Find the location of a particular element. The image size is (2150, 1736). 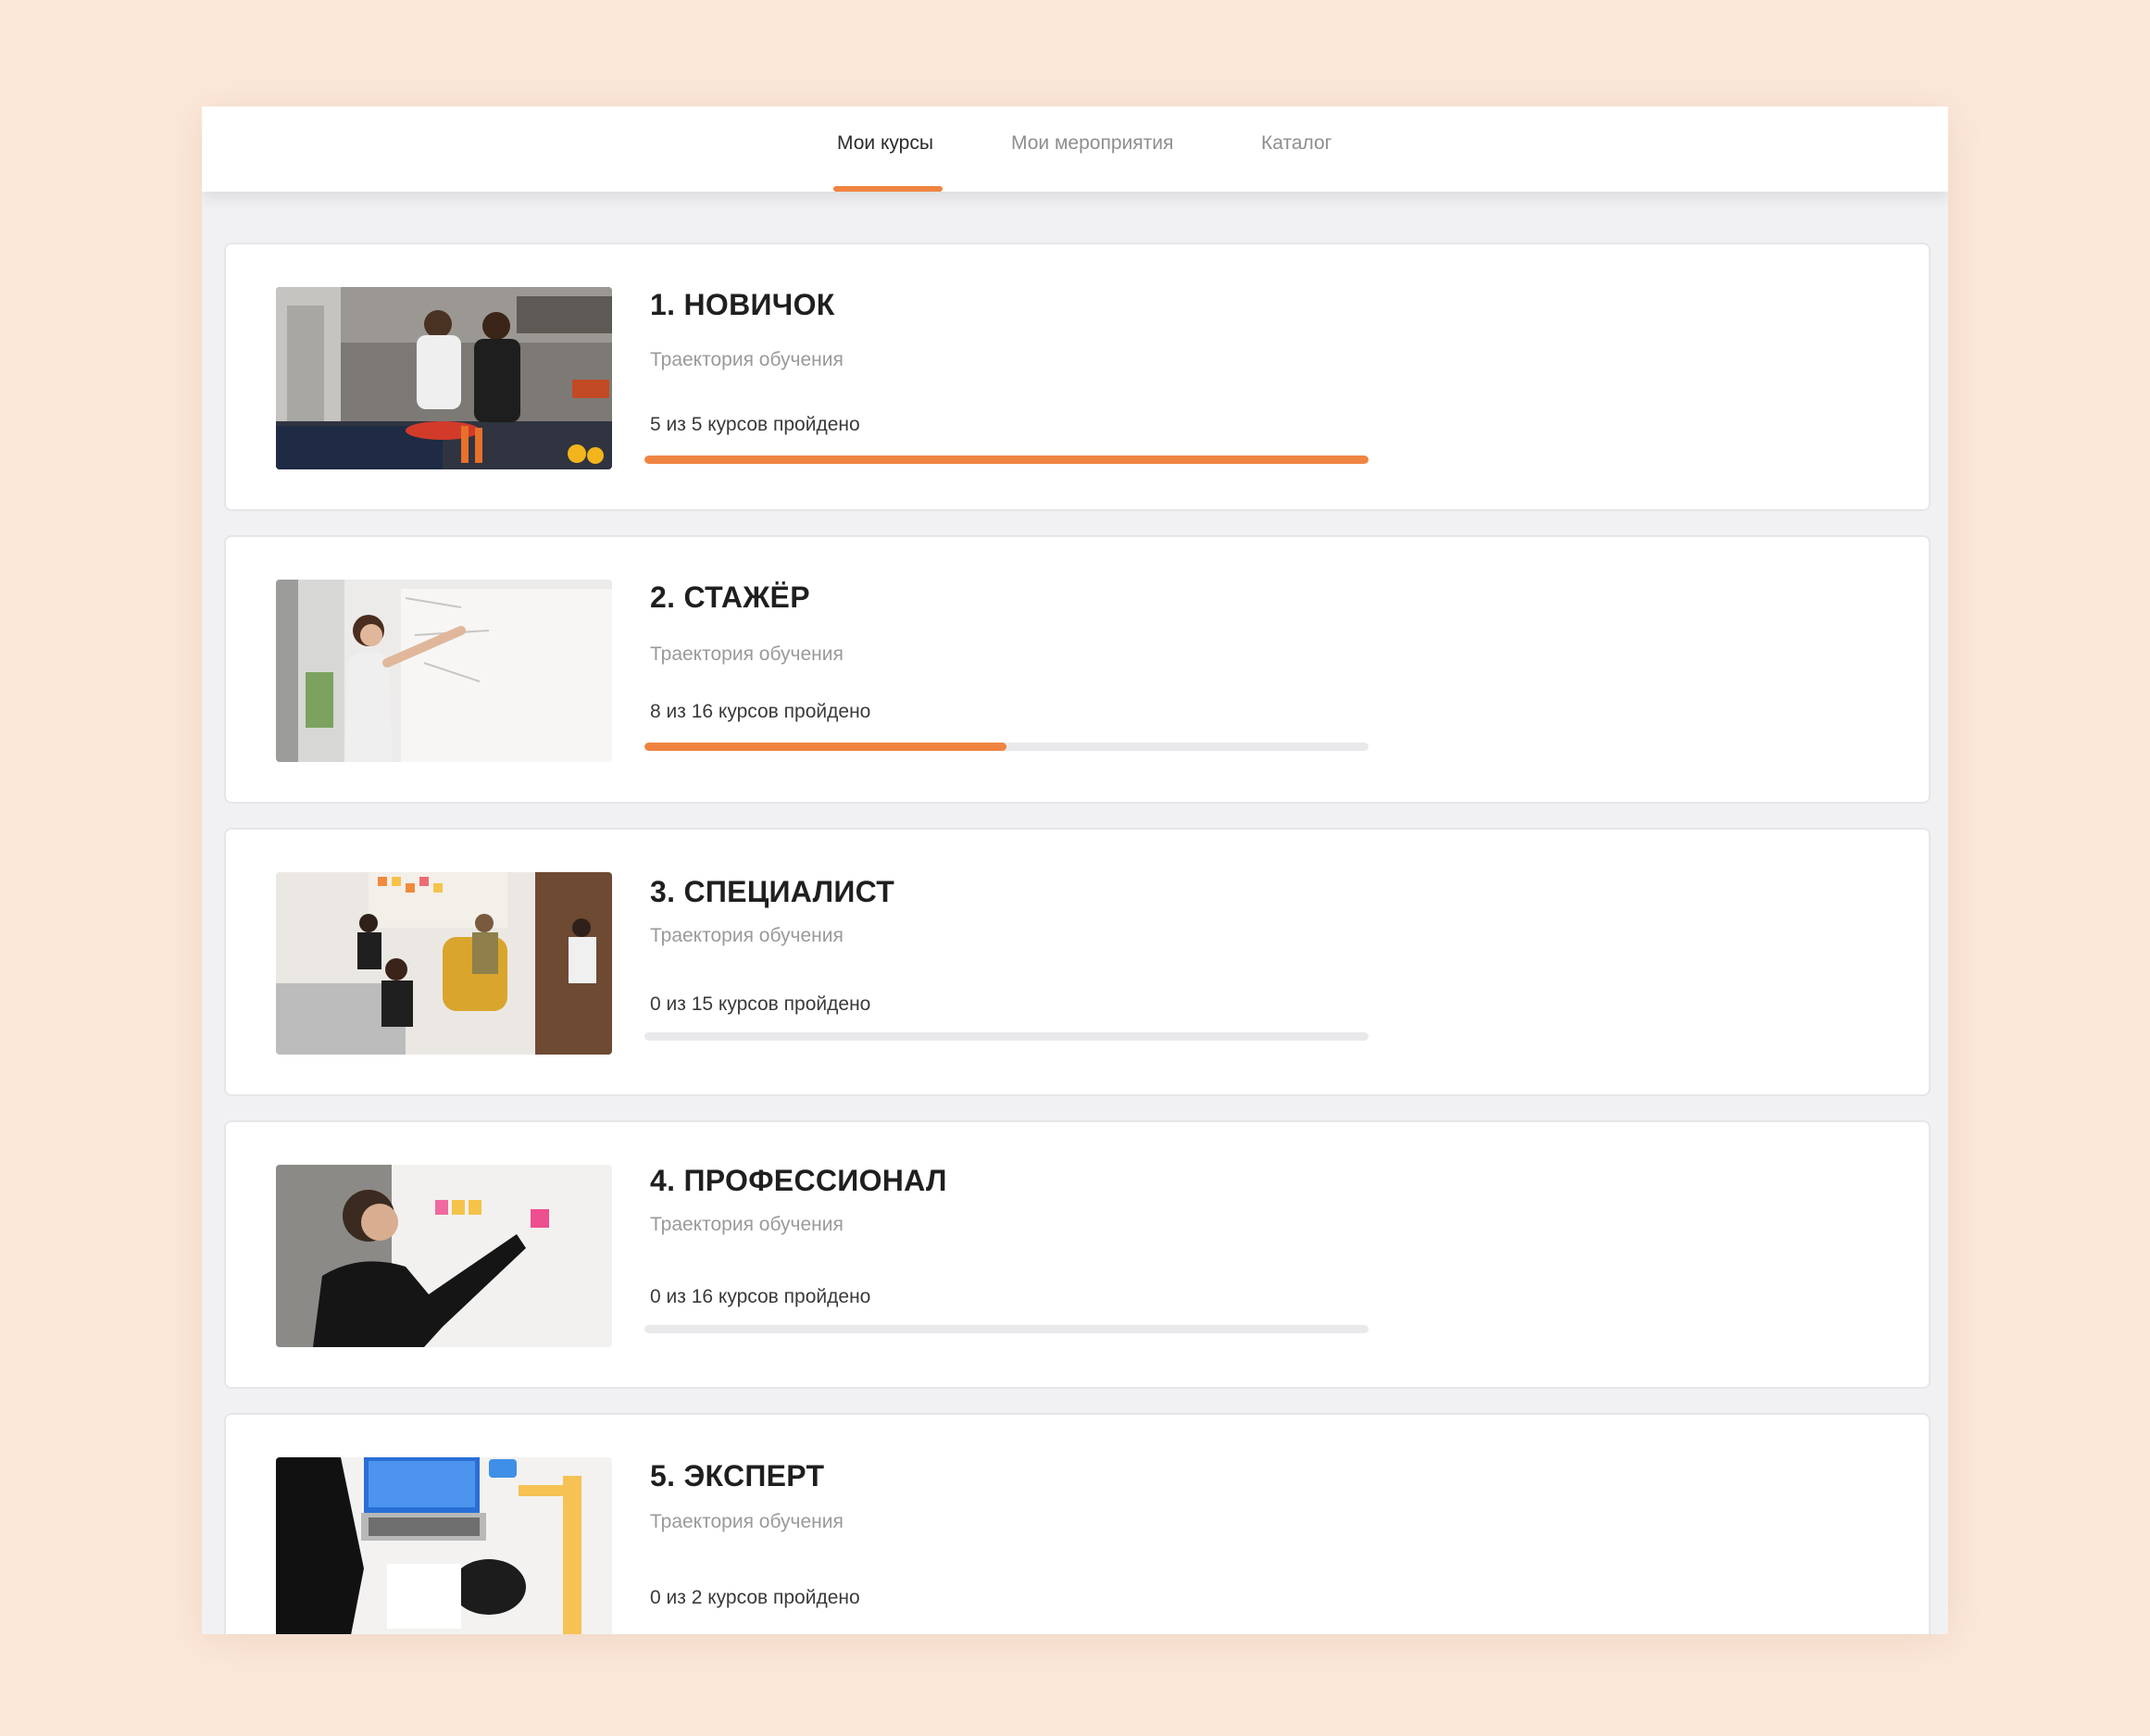

kitchen-photo is located at coordinates (444, 378).